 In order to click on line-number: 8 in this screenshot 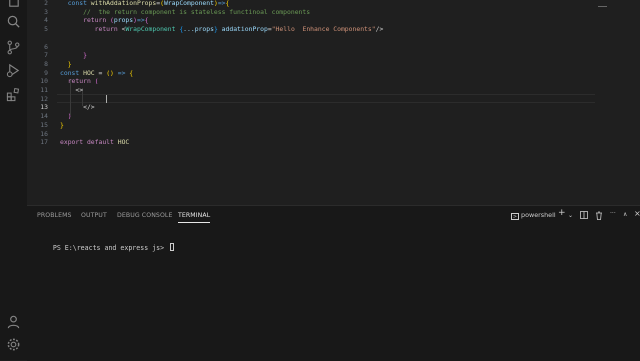, I will do `click(46, 64)`.